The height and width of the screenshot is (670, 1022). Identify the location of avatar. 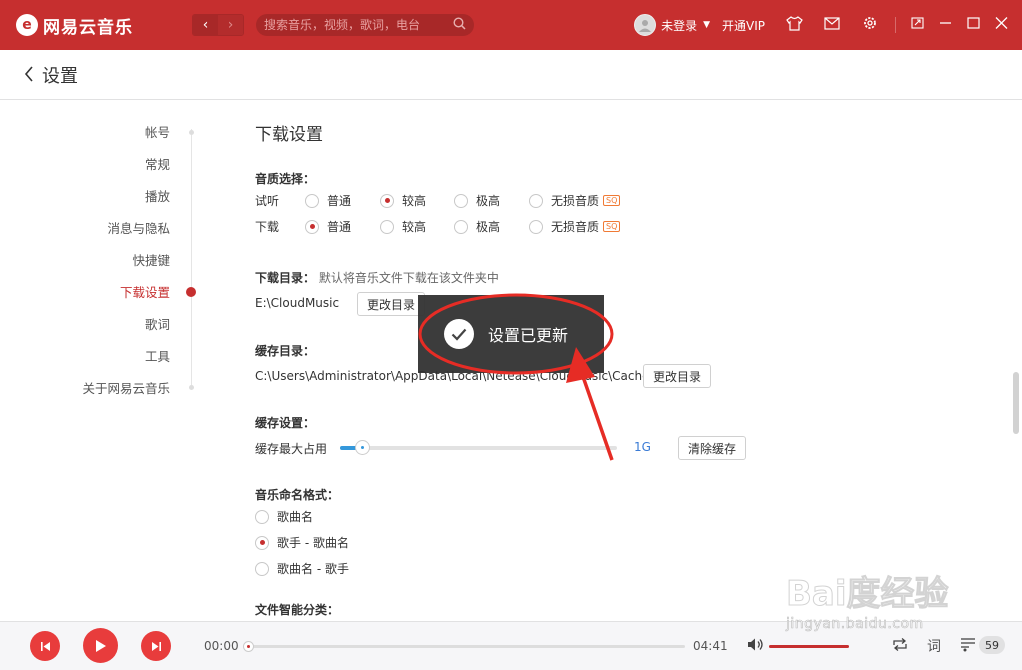
(645, 25).